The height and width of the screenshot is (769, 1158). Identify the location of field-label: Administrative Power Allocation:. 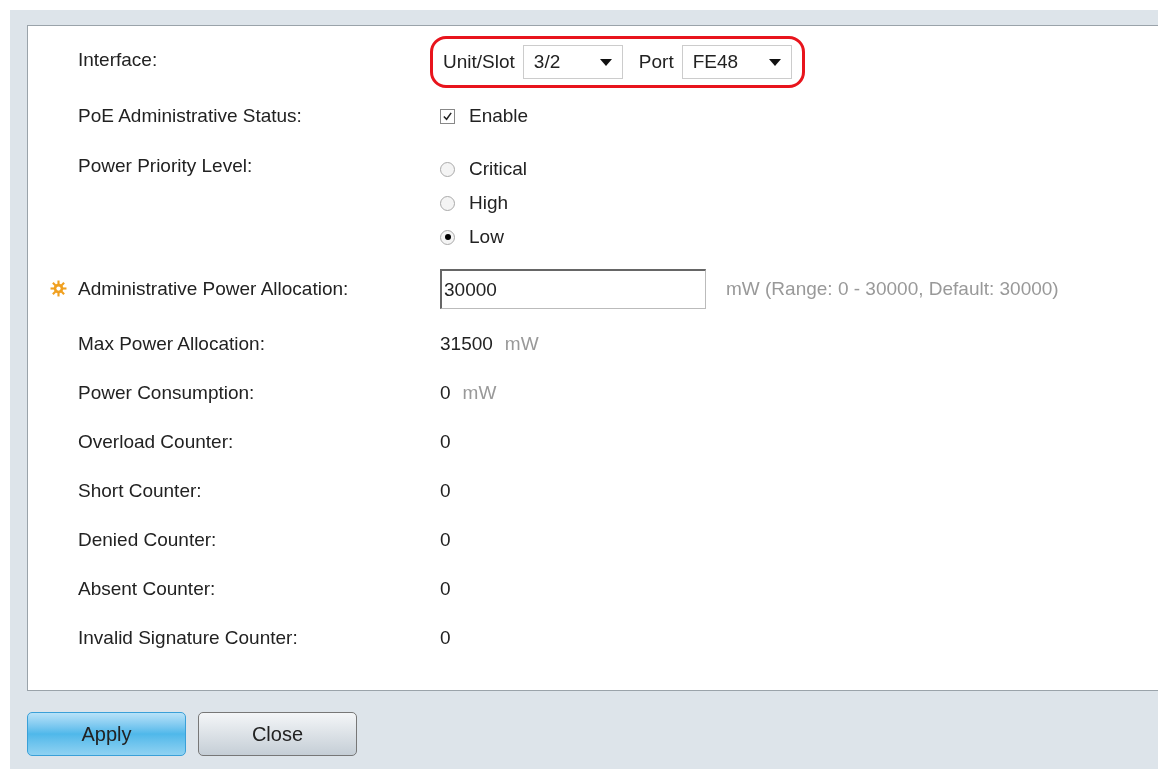
(213, 288).